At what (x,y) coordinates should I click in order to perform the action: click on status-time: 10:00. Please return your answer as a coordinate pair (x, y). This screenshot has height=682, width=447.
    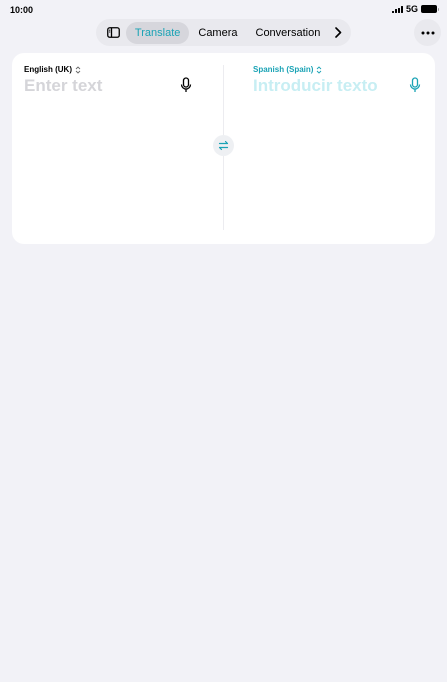
    Looking at the image, I should click on (22, 10).